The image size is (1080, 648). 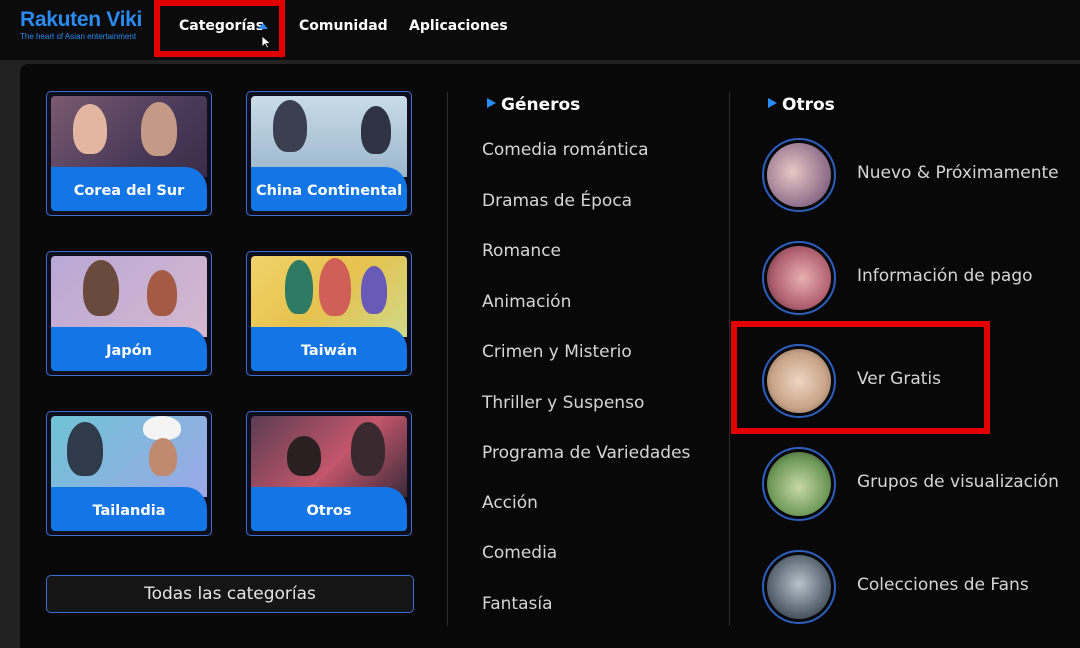 I want to click on genre-link: Programa de Variedades, so click(x=586, y=453).